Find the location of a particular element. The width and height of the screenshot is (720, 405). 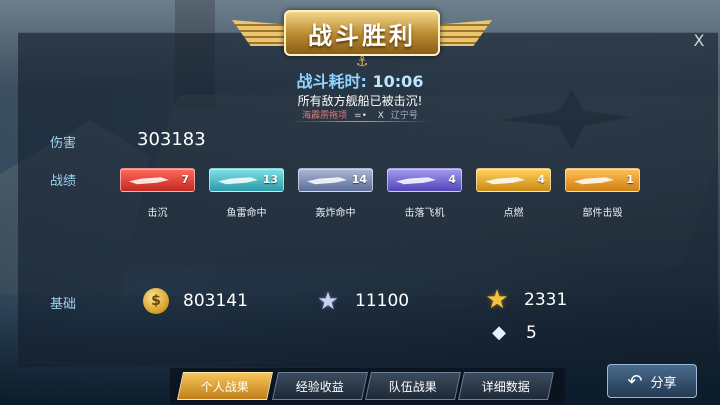

badge-caption: 鱼雷命中 is located at coordinates (246, 213).